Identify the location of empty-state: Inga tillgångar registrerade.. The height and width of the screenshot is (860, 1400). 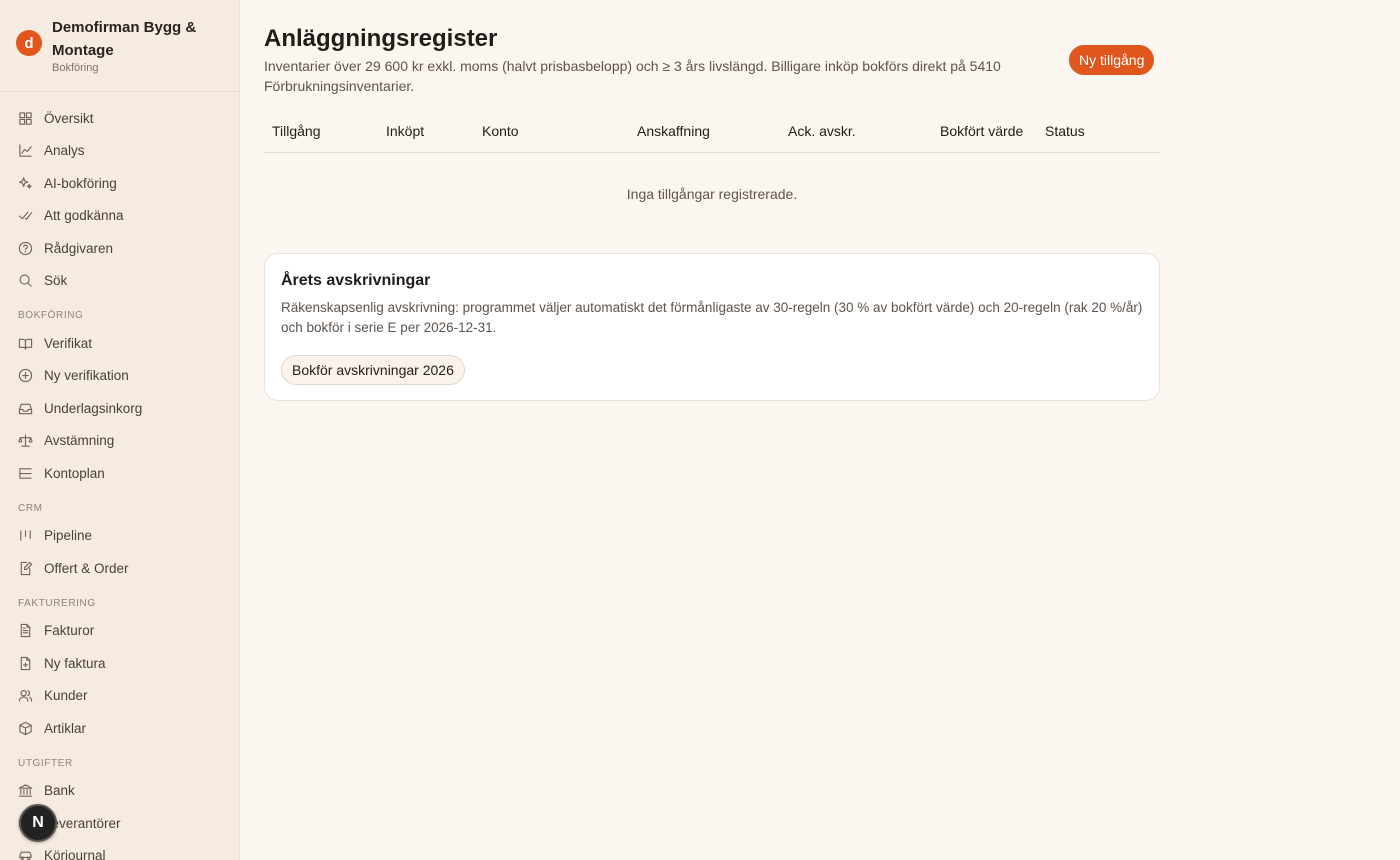
(712, 194).